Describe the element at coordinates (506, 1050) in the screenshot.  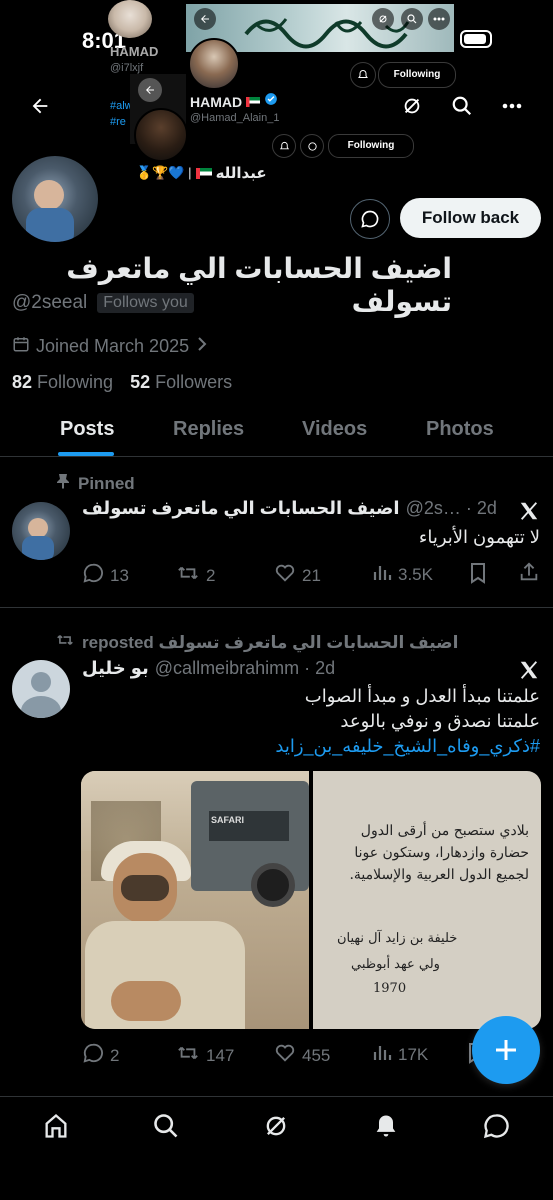
I see `compose-button` at that location.